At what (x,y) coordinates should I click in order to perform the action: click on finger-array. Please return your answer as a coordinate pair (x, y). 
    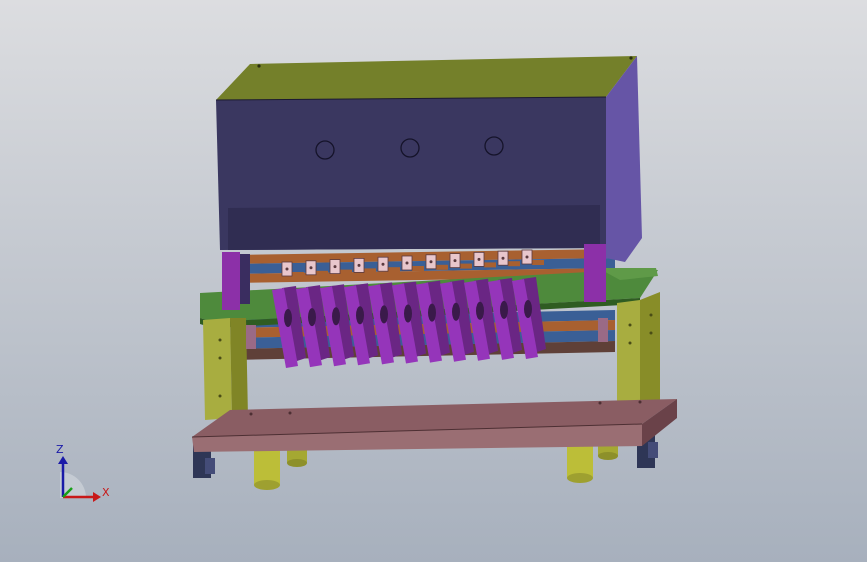
    Looking at the image, I should click on (409, 322).